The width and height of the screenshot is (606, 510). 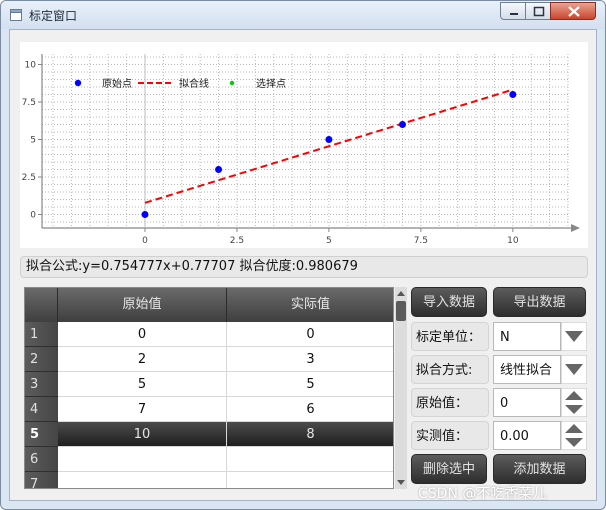 I want to click on header-actual-value: 实际值, so click(x=310, y=305).